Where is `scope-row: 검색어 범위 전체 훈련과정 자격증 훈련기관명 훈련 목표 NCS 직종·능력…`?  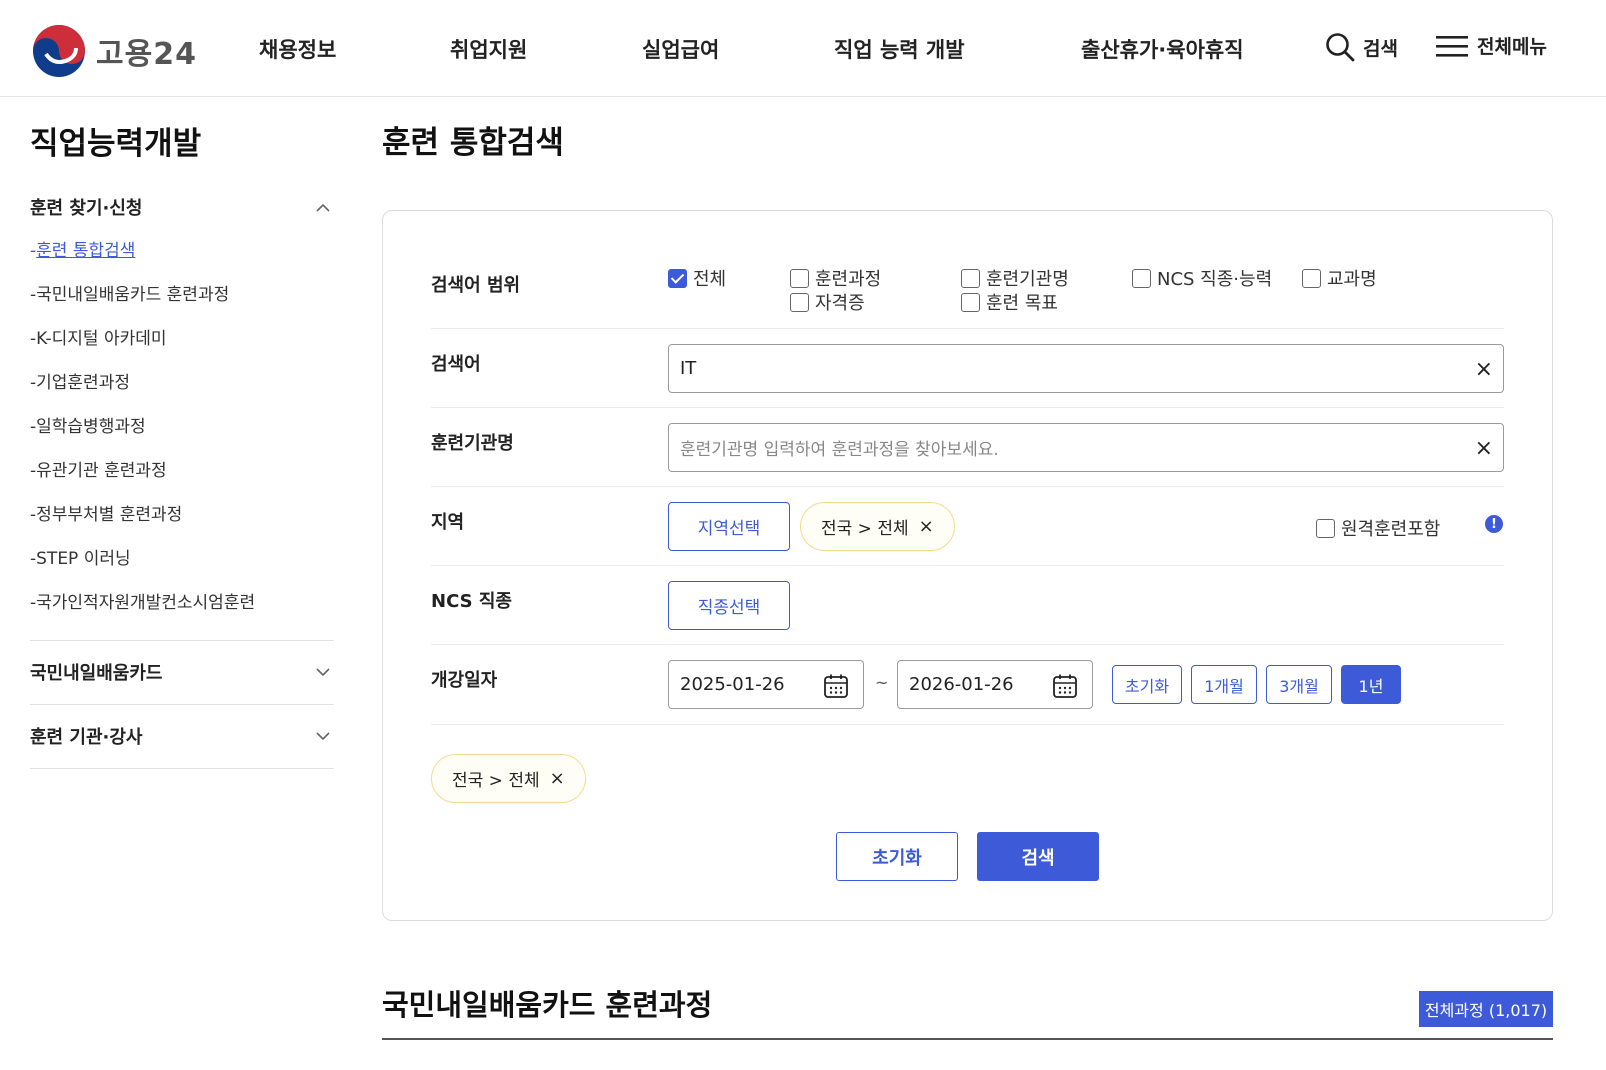 scope-row: 검색어 범위 전체 훈련과정 자격증 훈련기관명 훈련 목표 NCS 직종·능력… is located at coordinates (967, 294).